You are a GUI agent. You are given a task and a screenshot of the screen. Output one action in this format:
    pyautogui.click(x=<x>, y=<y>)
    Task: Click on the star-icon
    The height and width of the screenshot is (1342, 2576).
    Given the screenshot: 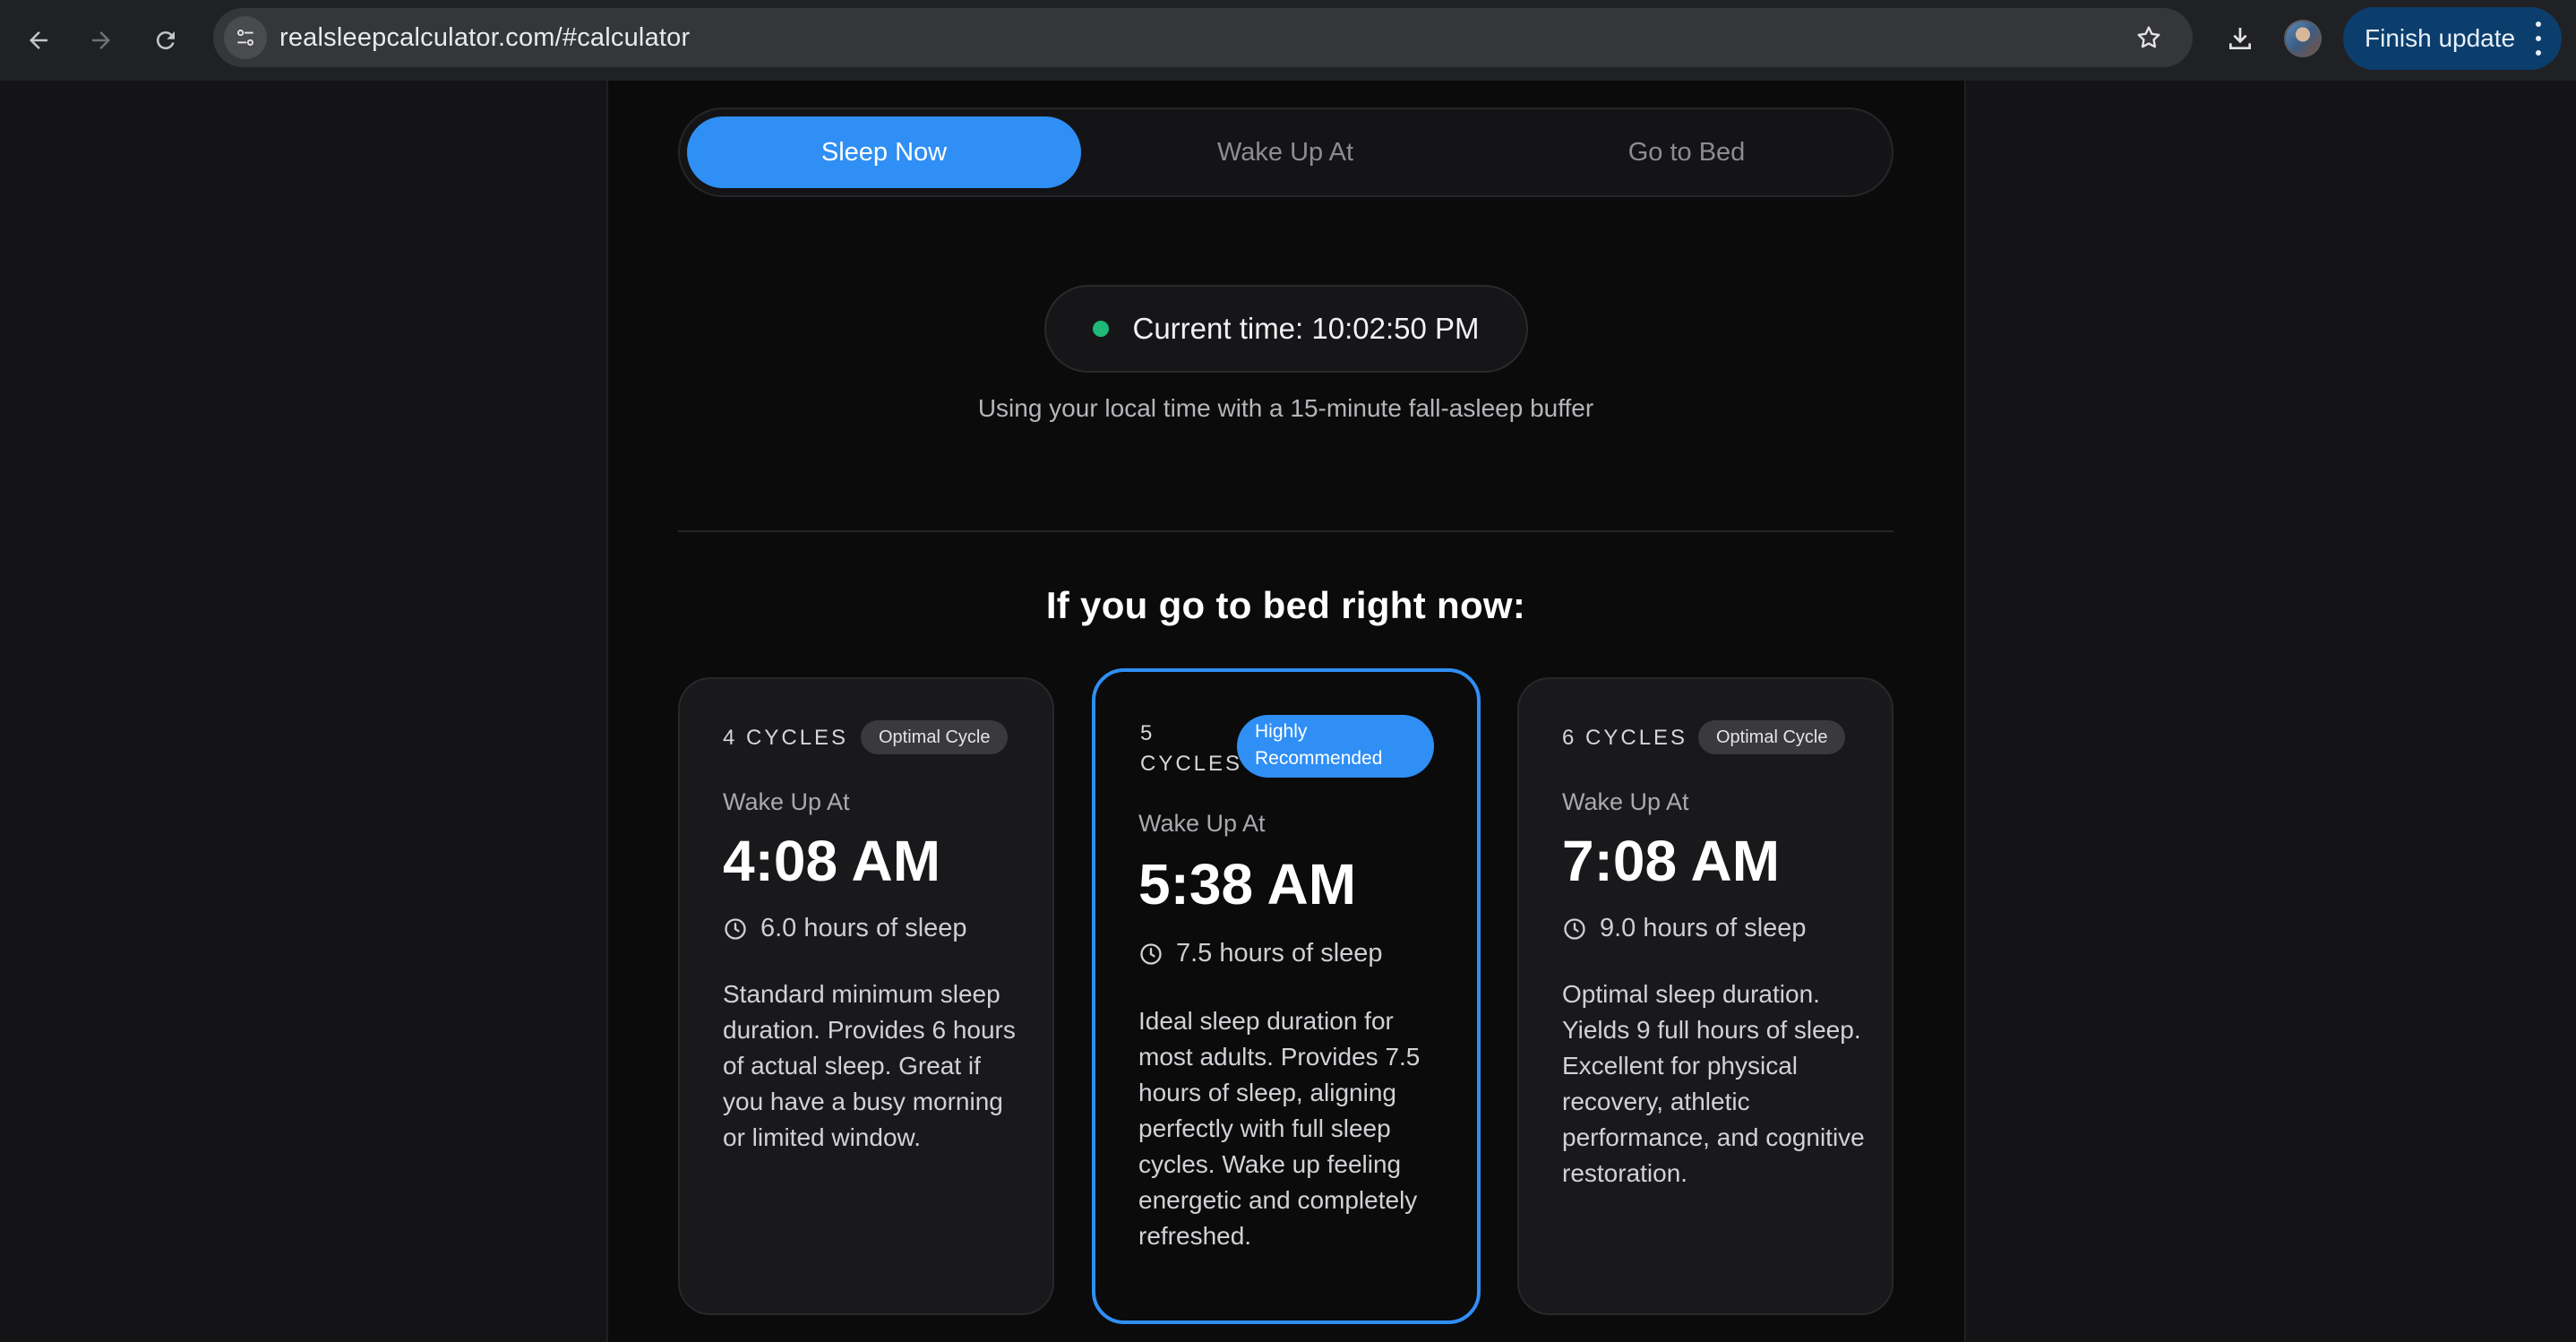 What is the action you would take?
    pyautogui.click(x=2148, y=37)
    